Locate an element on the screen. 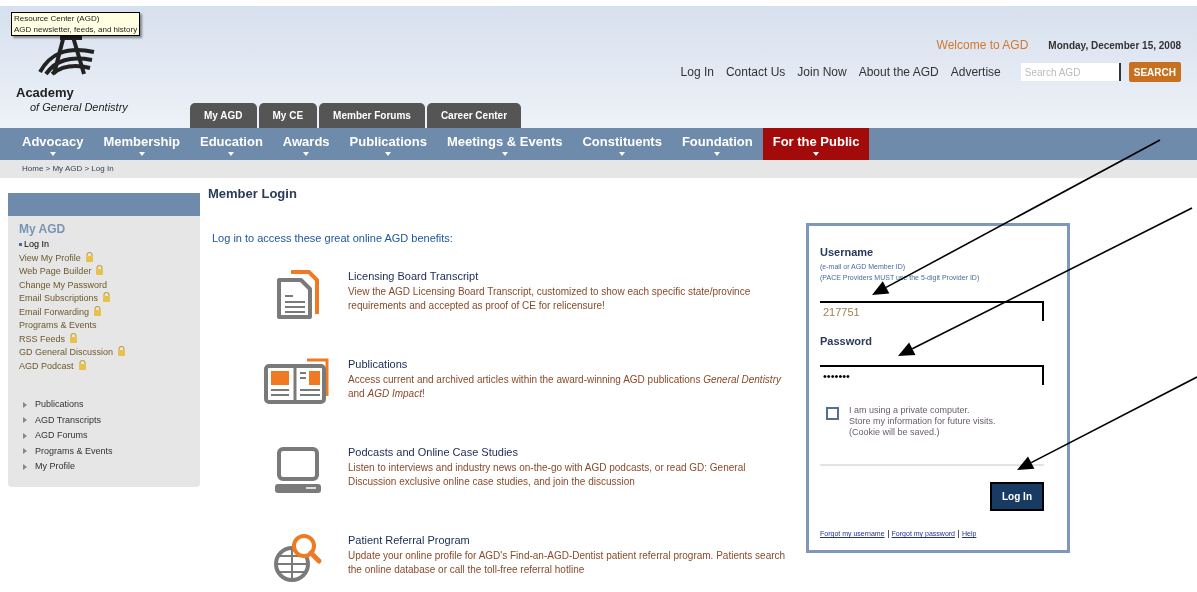 Image resolution: width=1197 pixels, height=592 pixels. sidebar-title: My AGD is located at coordinates (43, 229).